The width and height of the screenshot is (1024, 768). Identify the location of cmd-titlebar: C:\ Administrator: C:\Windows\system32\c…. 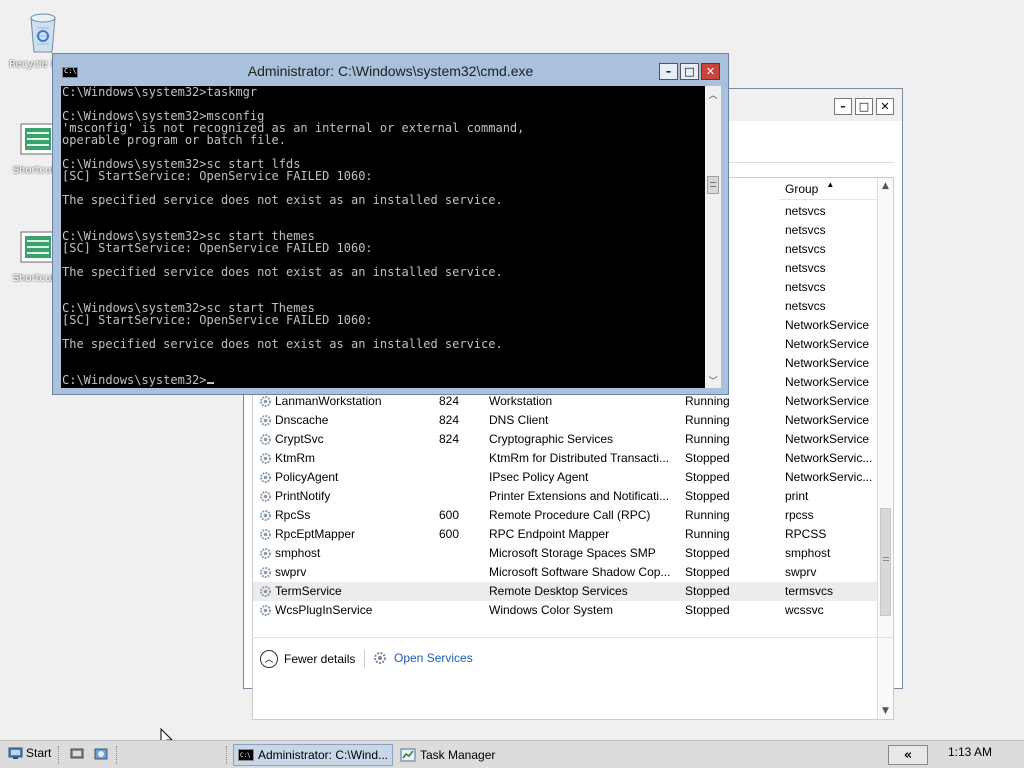
(390, 70).